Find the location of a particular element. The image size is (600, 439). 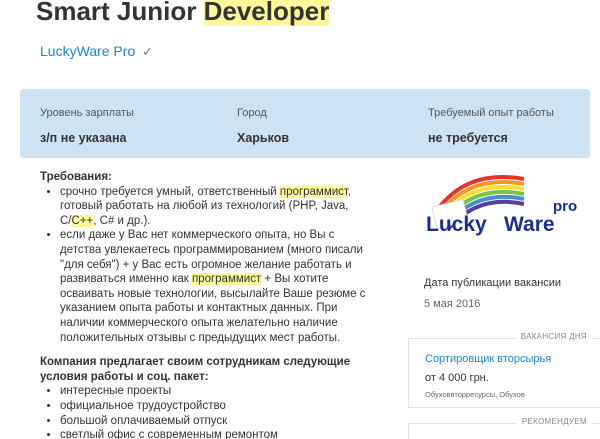

page-title: Smart Junior Developer is located at coordinates (183, 13).